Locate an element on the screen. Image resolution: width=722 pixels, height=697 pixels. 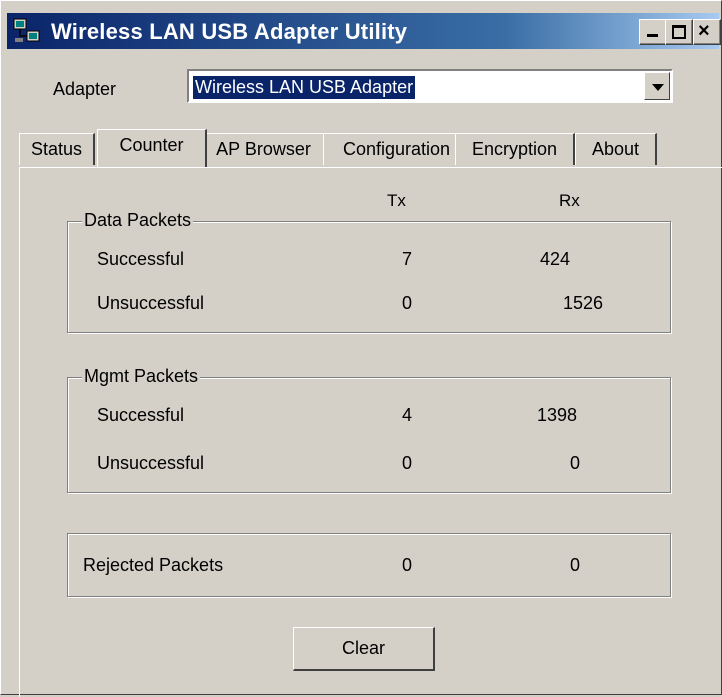
minimize-icon is located at coordinates (652, 35).